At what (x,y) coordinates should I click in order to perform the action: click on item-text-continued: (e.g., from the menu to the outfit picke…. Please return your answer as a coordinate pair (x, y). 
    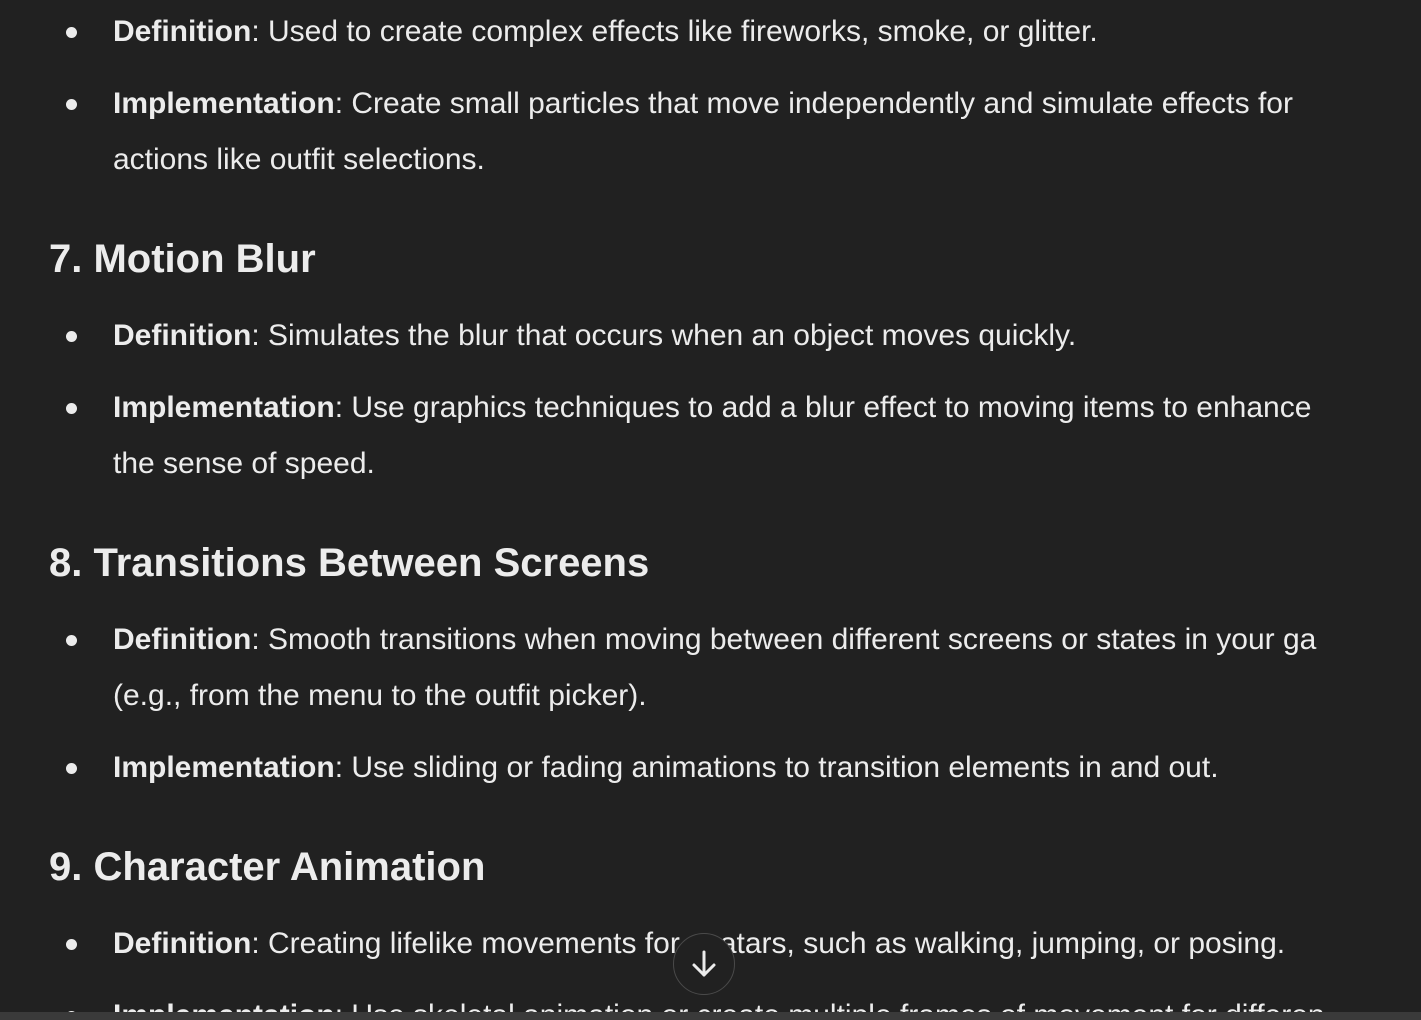
    Looking at the image, I should click on (380, 695).